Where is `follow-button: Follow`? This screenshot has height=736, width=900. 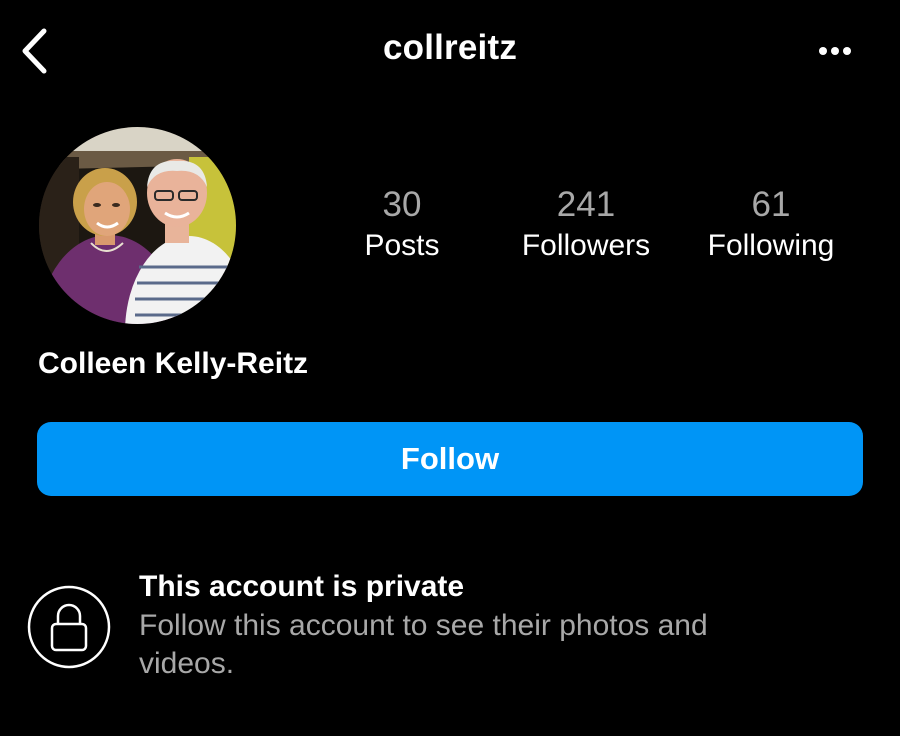
follow-button: Follow is located at coordinates (450, 459).